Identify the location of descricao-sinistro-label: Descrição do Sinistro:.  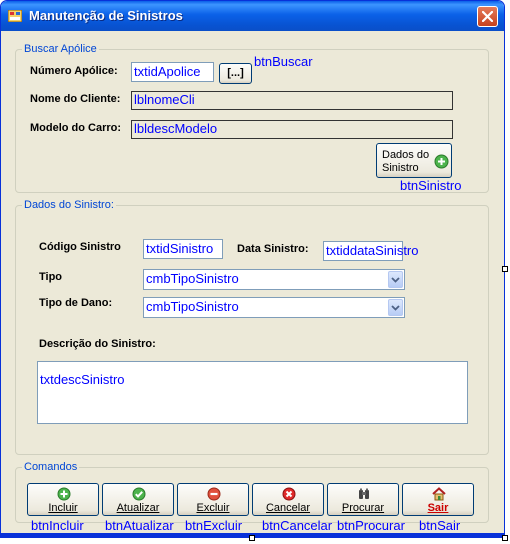
(97, 344).